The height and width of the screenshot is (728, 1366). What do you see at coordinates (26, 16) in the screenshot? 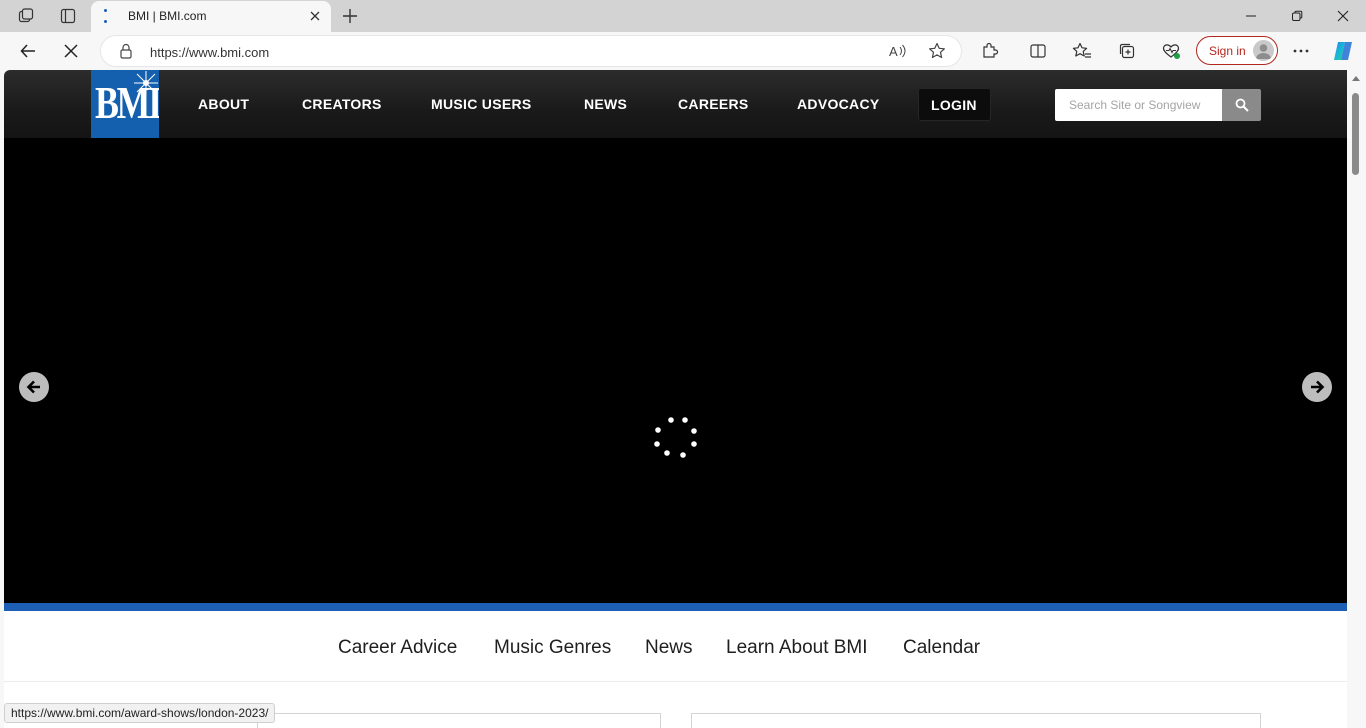
I see `workspaces-icon` at bounding box center [26, 16].